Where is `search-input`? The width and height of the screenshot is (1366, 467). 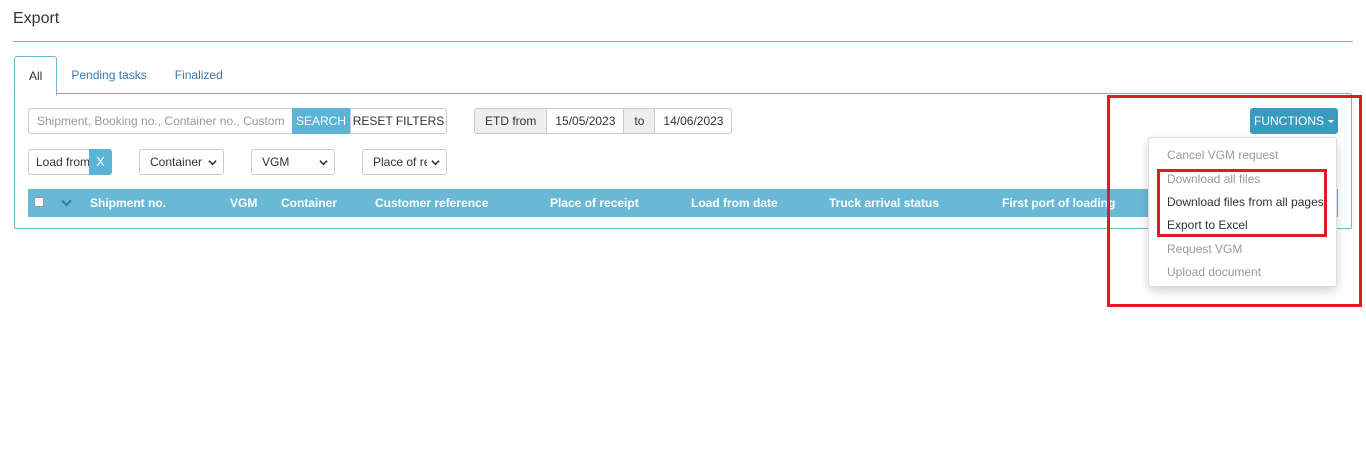
search-input is located at coordinates (160, 121).